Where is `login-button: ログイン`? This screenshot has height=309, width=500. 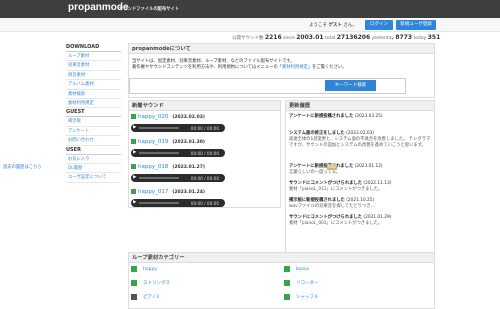 login-button: ログイン is located at coordinates (379, 25).